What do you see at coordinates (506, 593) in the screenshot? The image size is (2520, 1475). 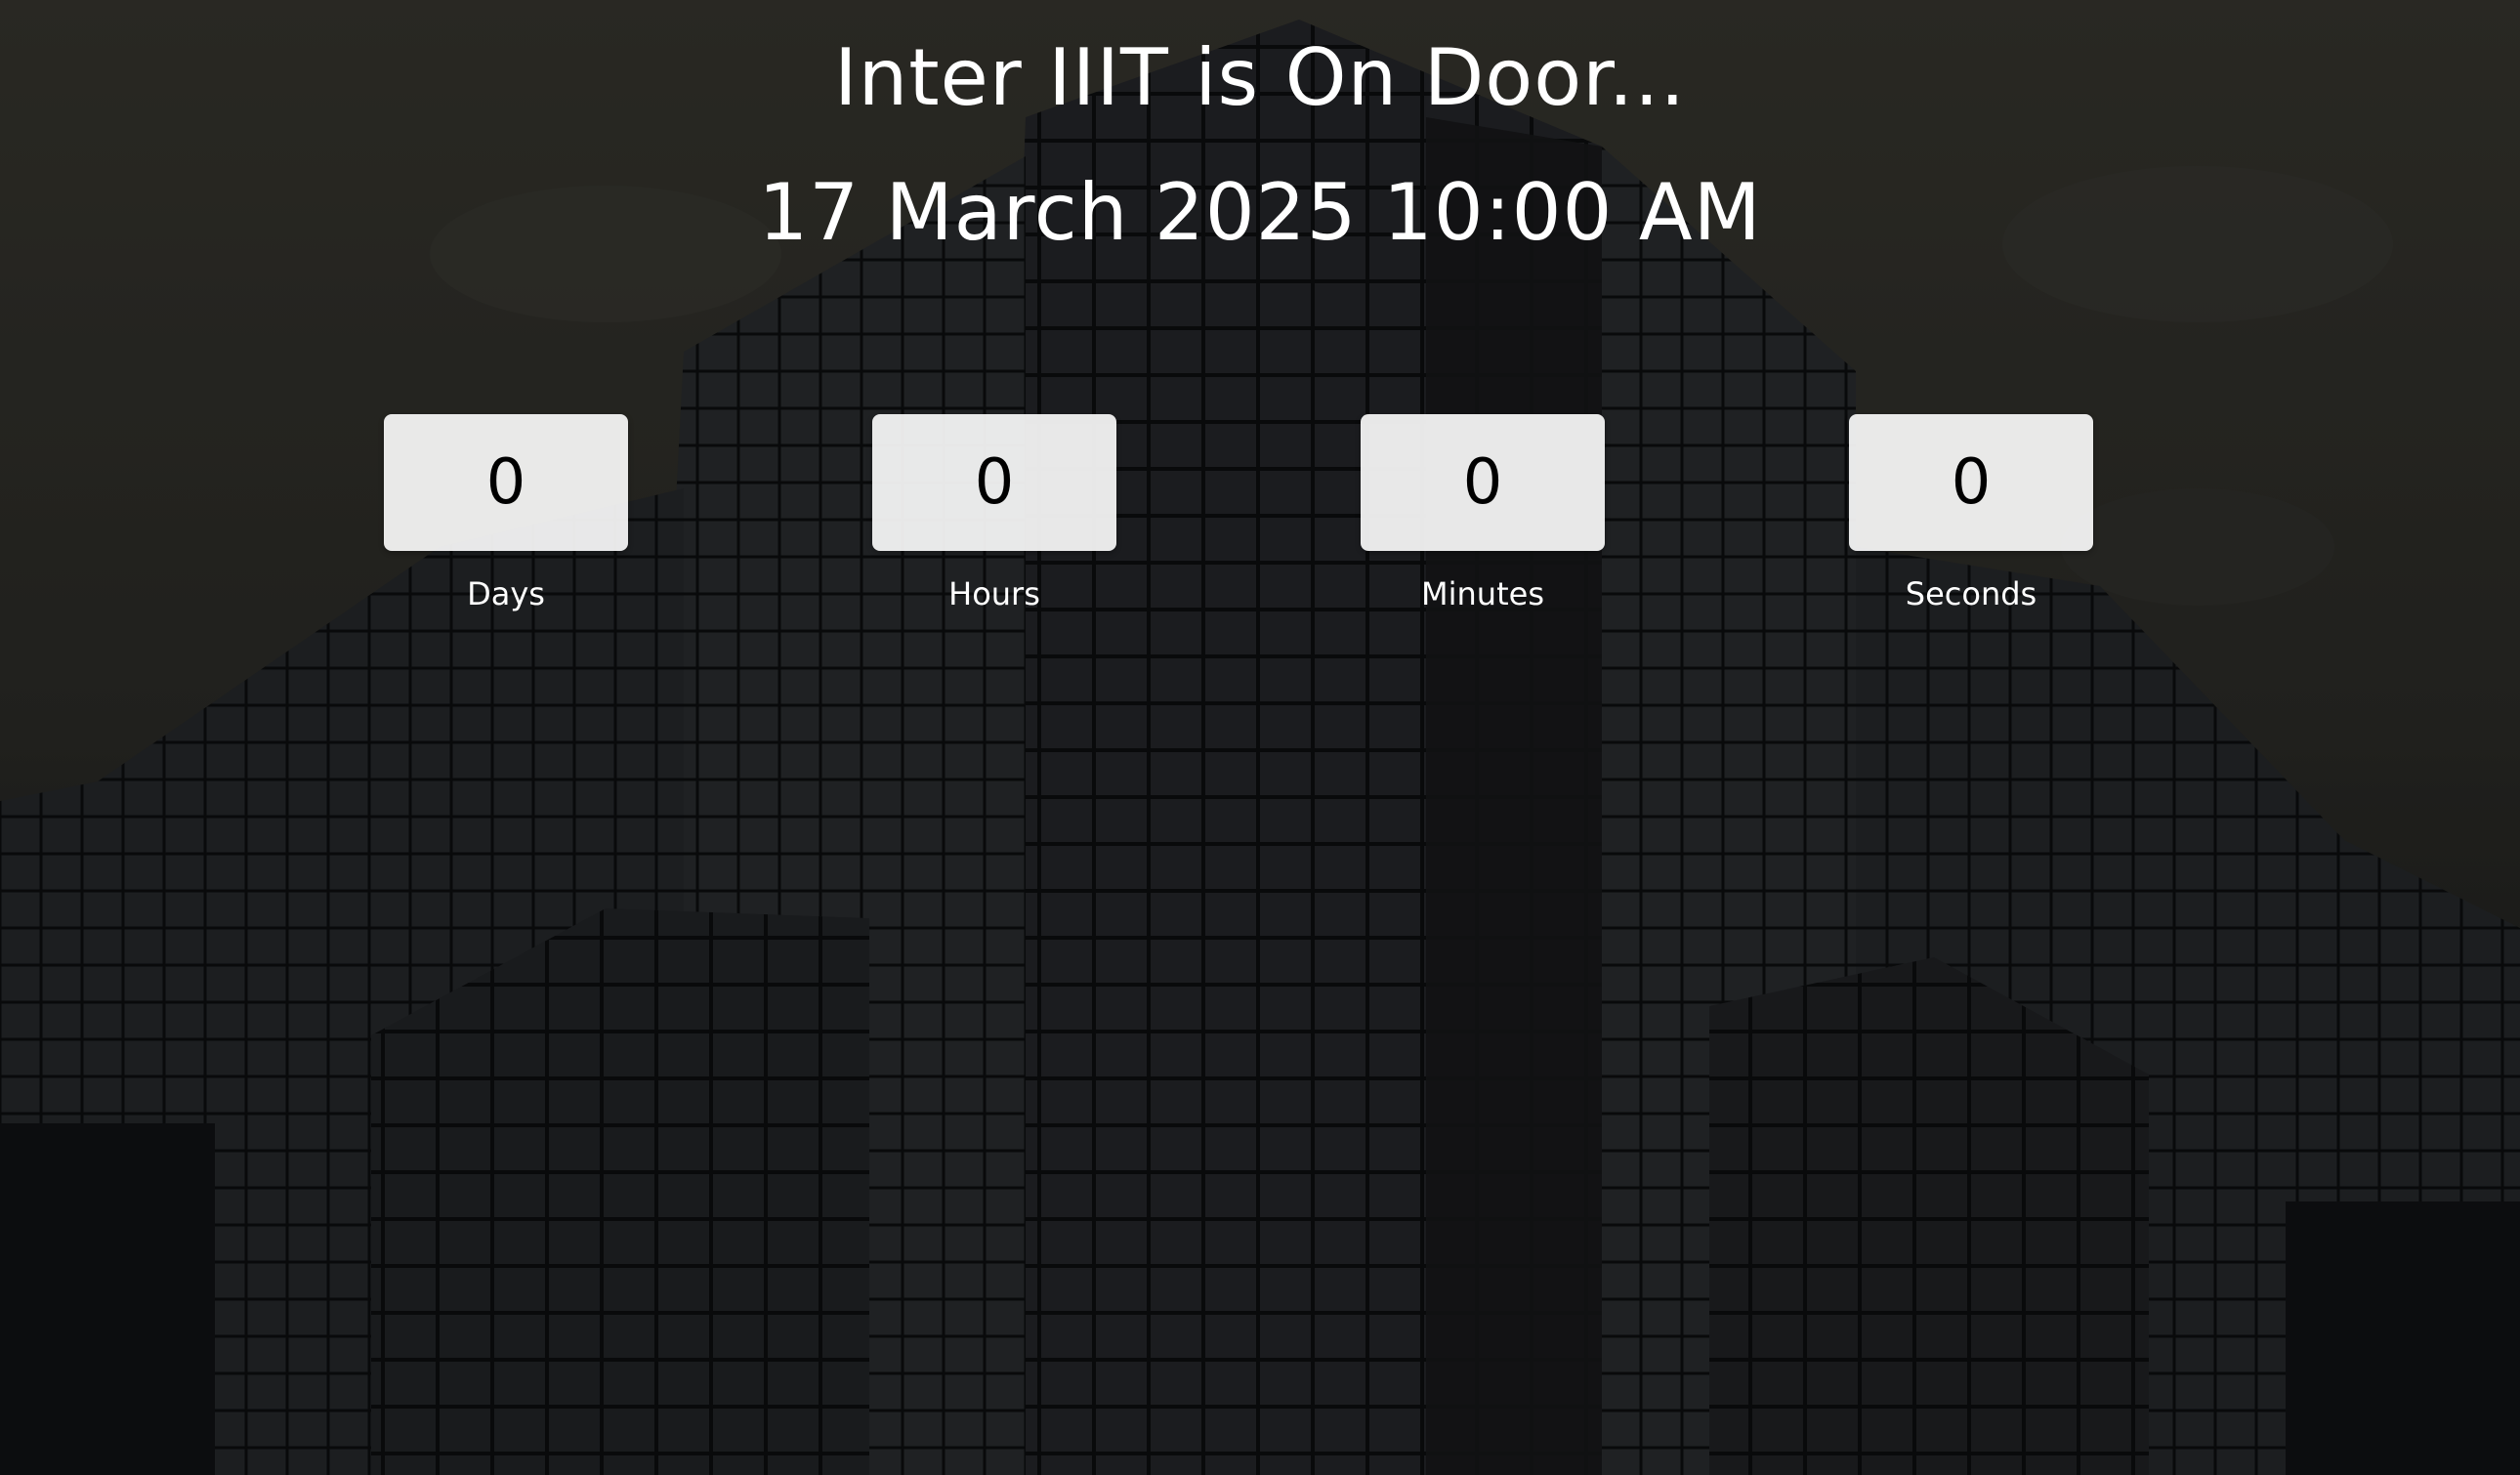 I see `days-label: Days` at bounding box center [506, 593].